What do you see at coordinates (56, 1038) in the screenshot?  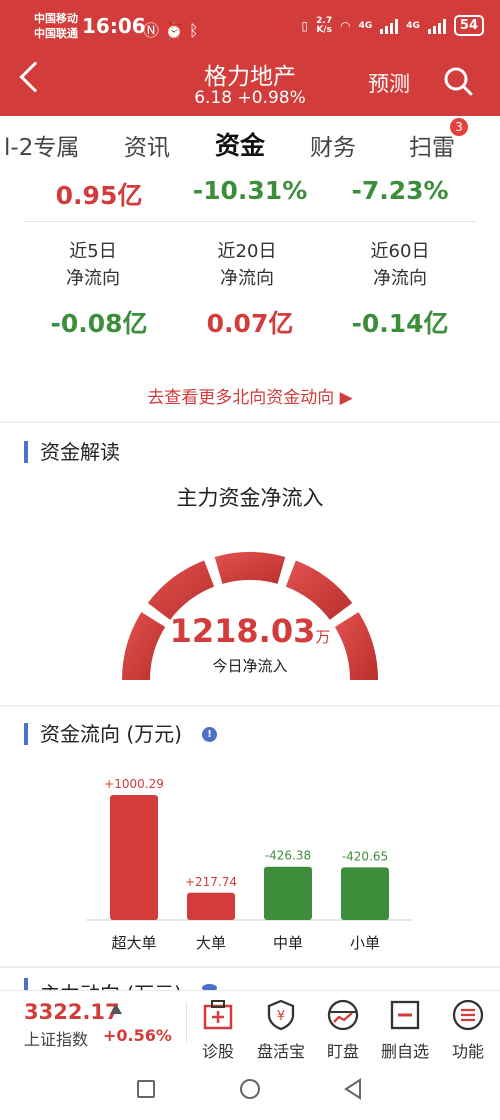 I see `index-name: 上证指数` at bounding box center [56, 1038].